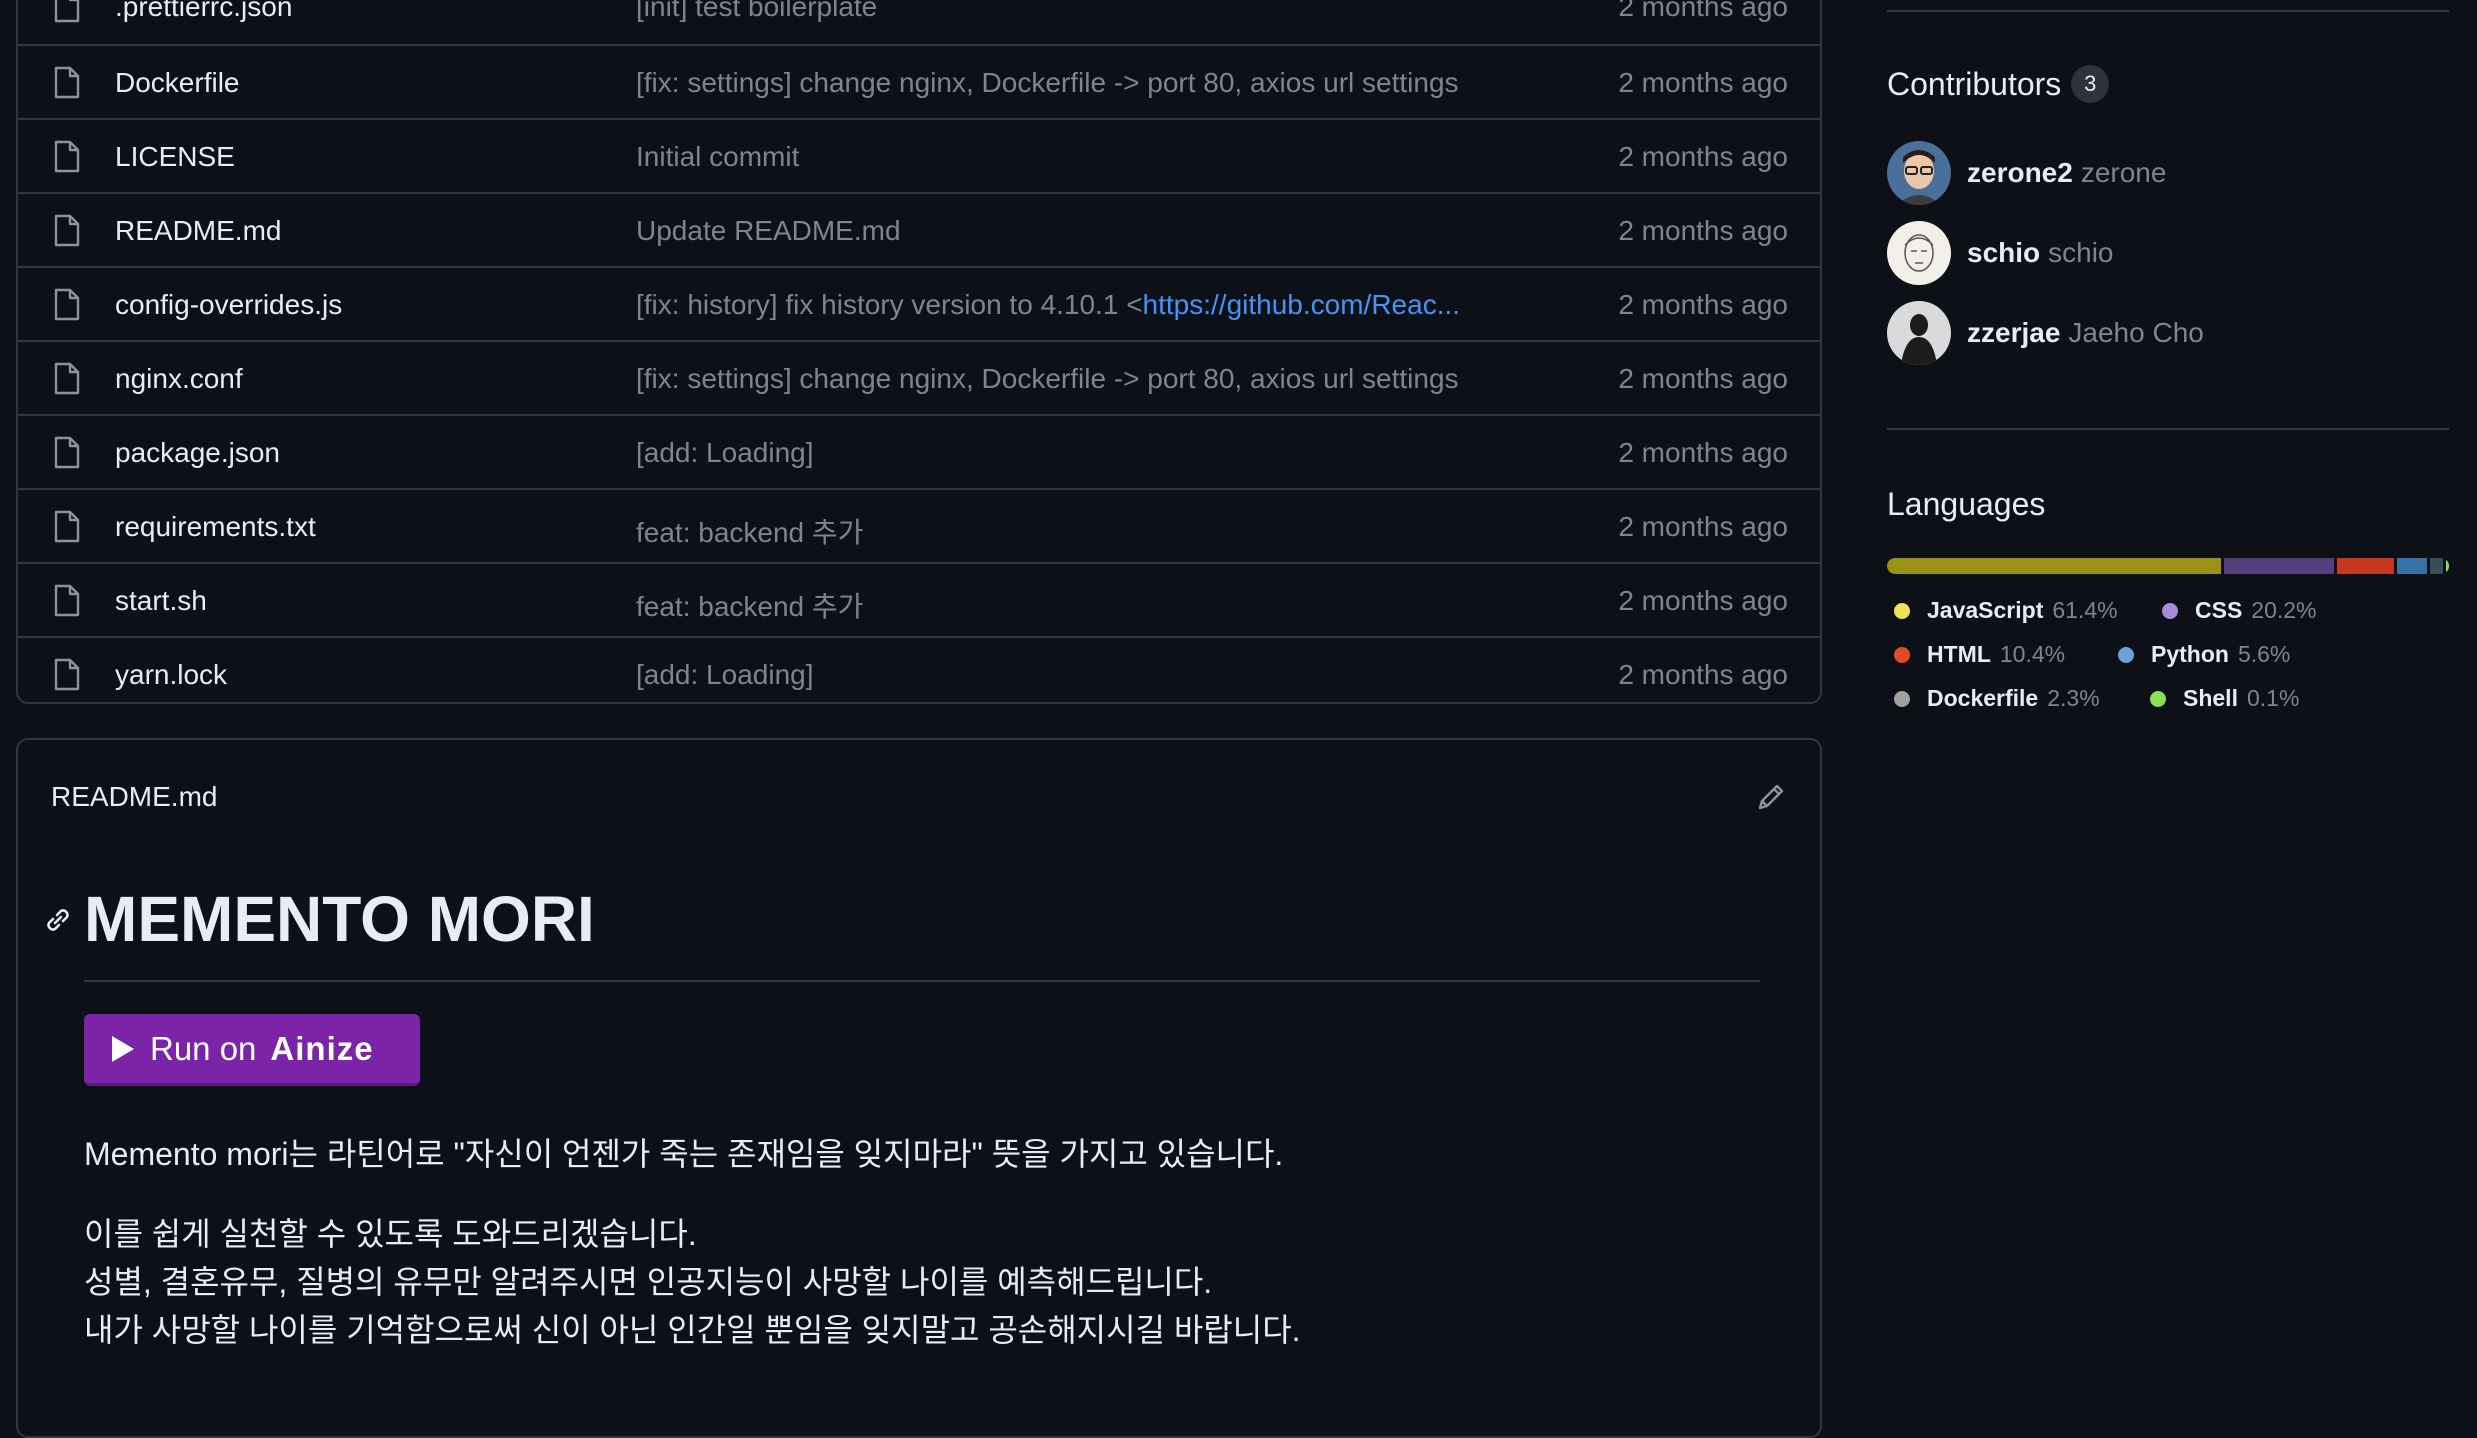 This screenshot has height=1438, width=2477. I want to click on contributor-name: zerone, so click(2123, 172).